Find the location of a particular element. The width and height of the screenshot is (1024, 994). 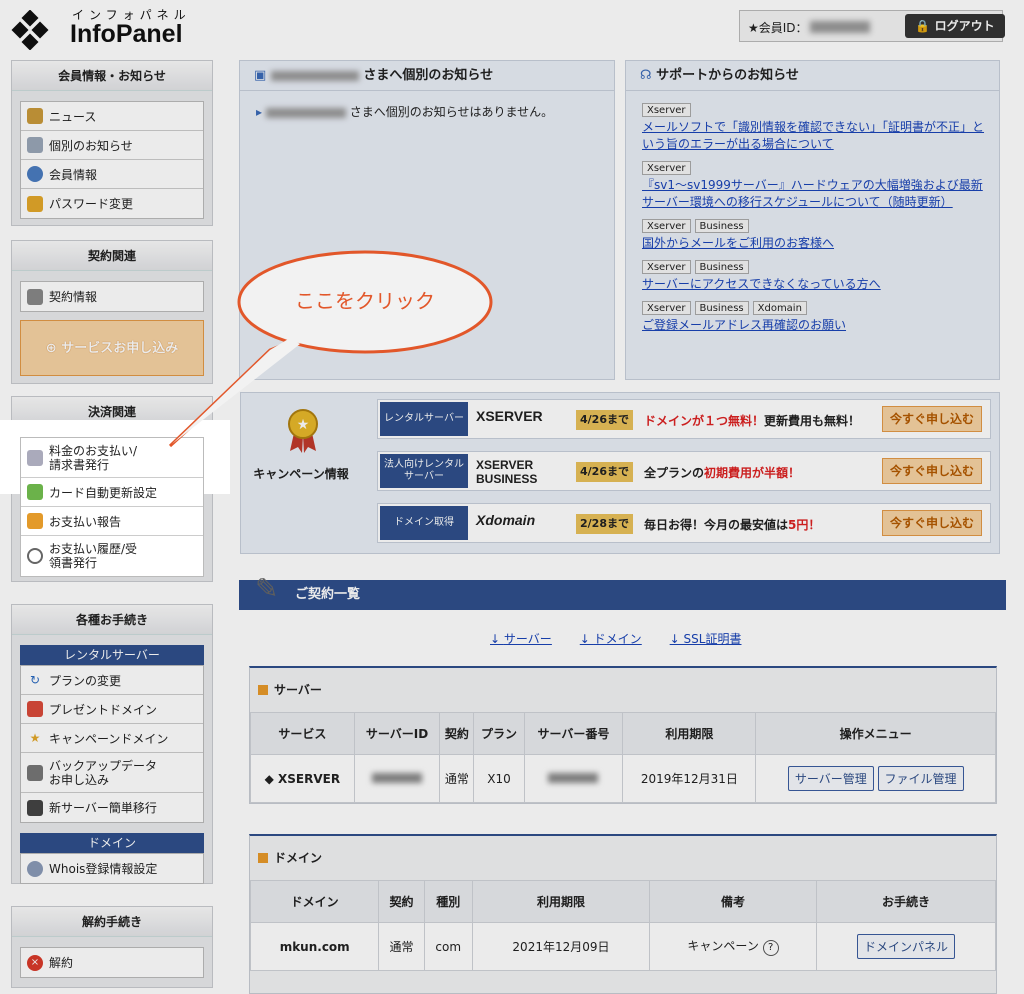

cell-domain: mkun.com is located at coordinates (314, 946).